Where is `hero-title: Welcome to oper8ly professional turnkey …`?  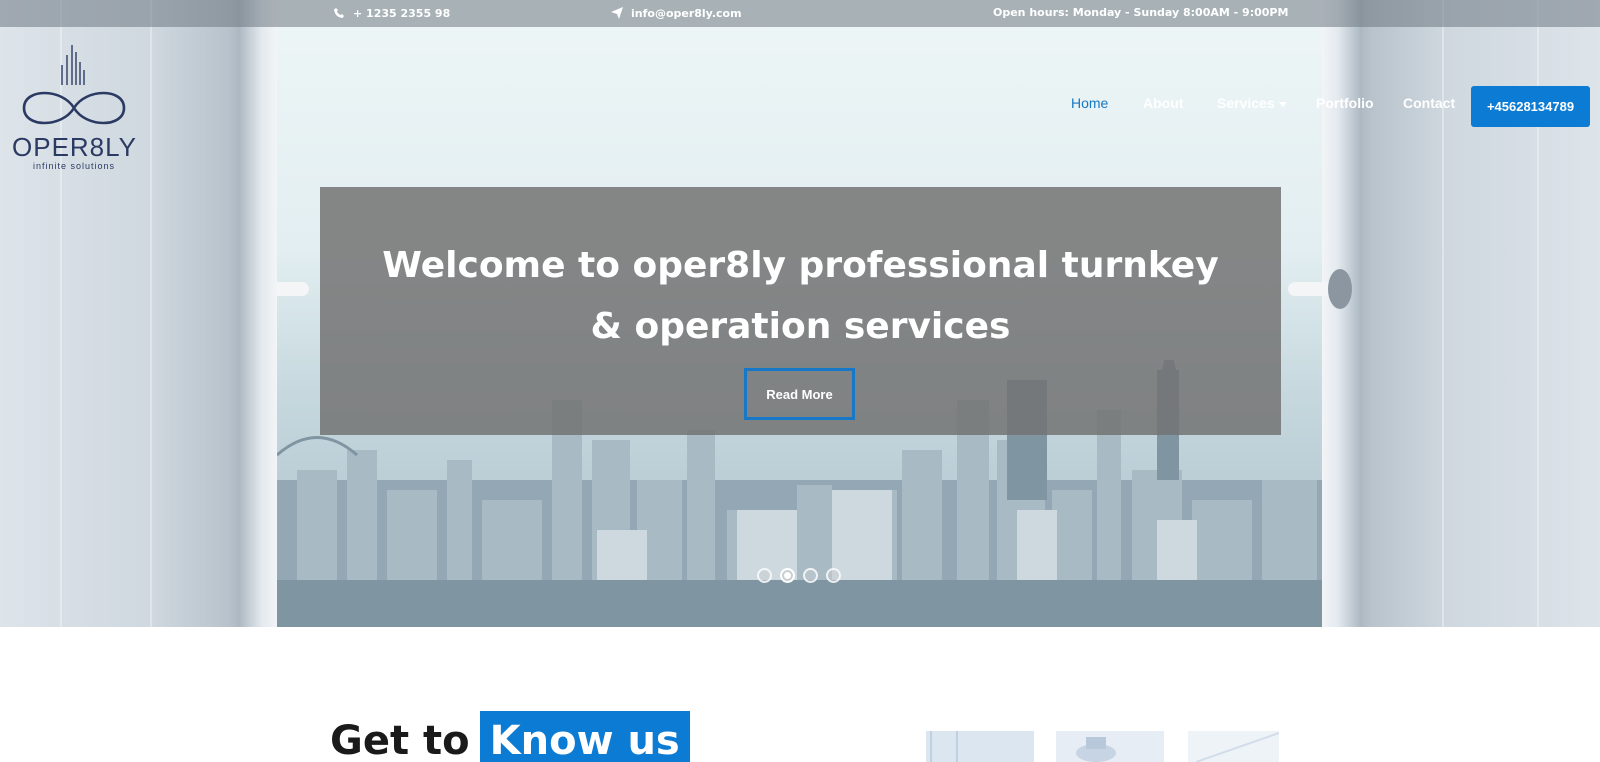
hero-title: Welcome to oper8ly professional turnkey … is located at coordinates (800, 296).